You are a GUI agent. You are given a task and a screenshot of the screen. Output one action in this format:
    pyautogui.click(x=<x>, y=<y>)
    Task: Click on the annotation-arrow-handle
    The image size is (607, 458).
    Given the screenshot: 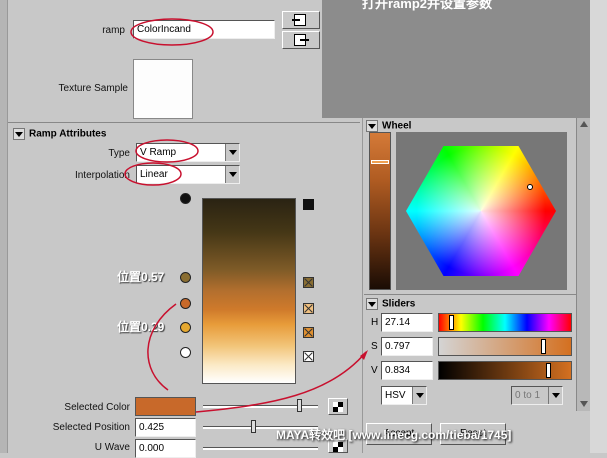 What is the action you would take?
    pyautogui.click(x=162, y=347)
    